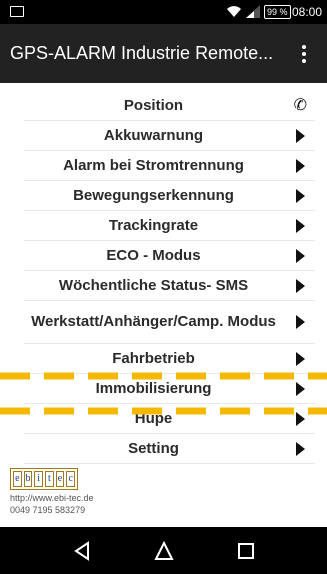 The image size is (327, 574). What do you see at coordinates (163, 411) in the screenshot?
I see `highlight-dash-bottom` at bounding box center [163, 411].